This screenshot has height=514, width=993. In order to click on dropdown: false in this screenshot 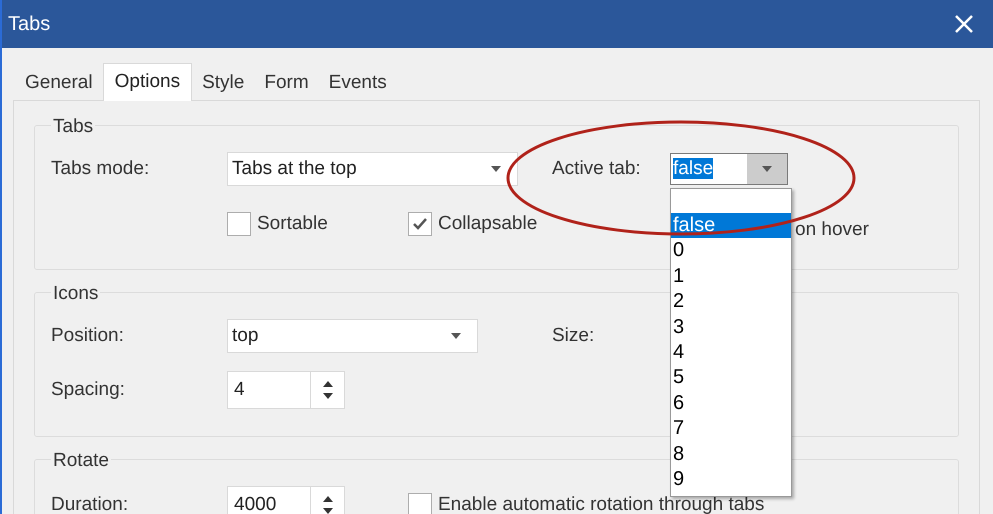, I will do `click(729, 169)`.